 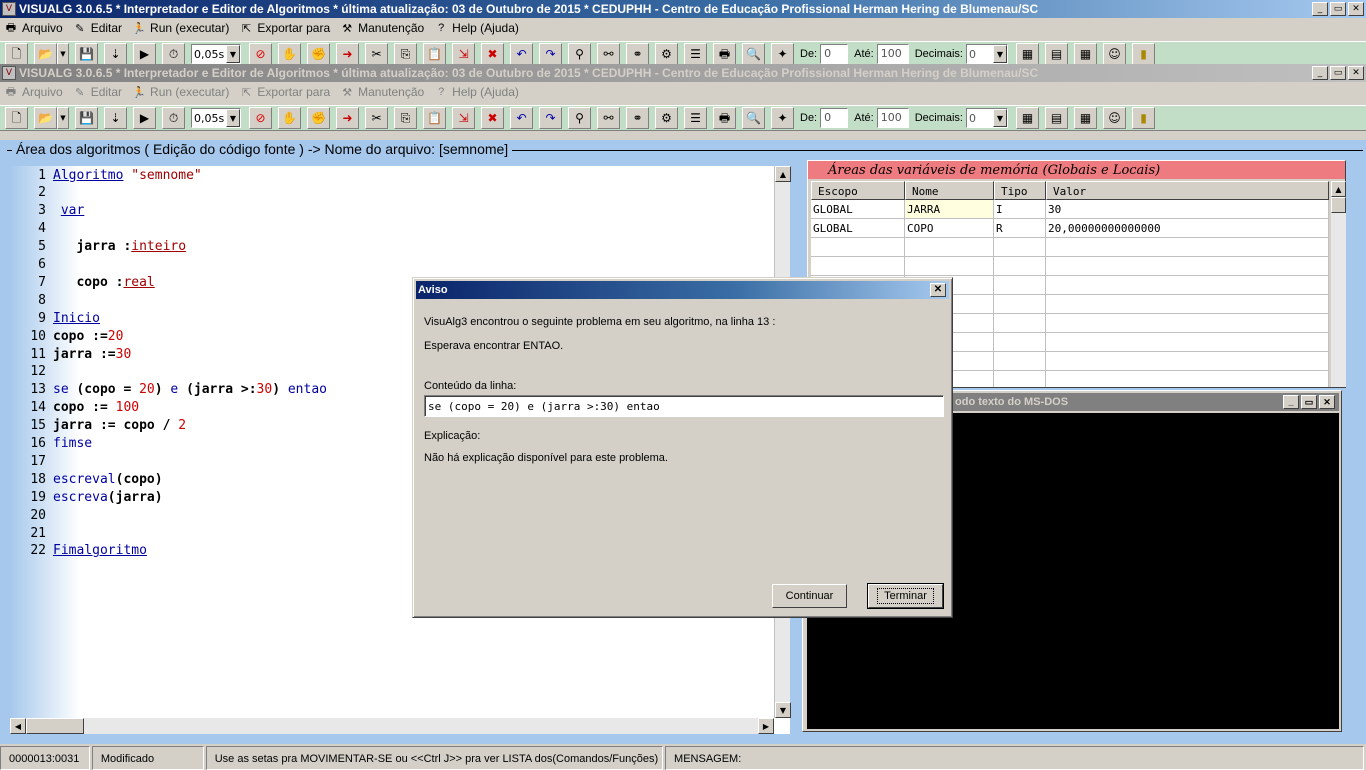 I want to click on de-input: 0, so click(x=834, y=118).